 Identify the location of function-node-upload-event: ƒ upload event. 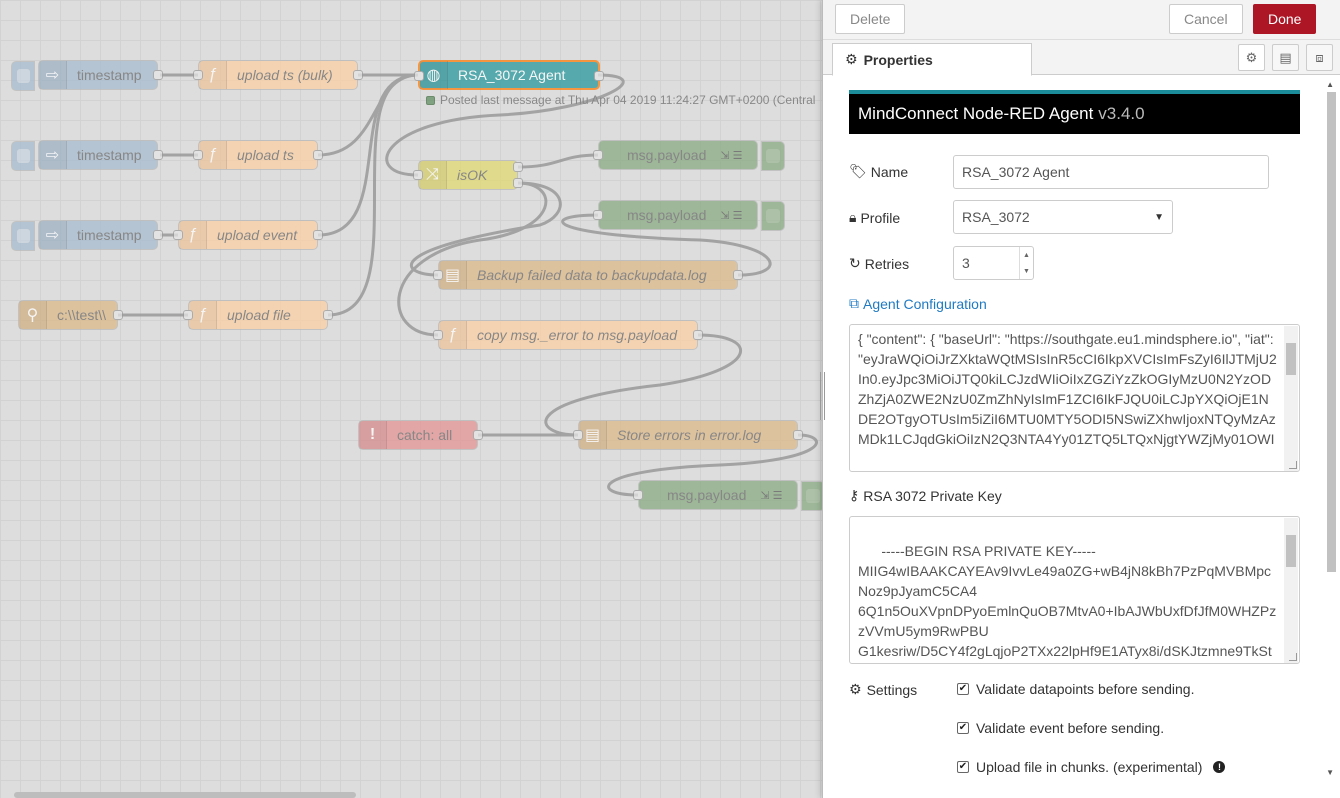
(248, 235).